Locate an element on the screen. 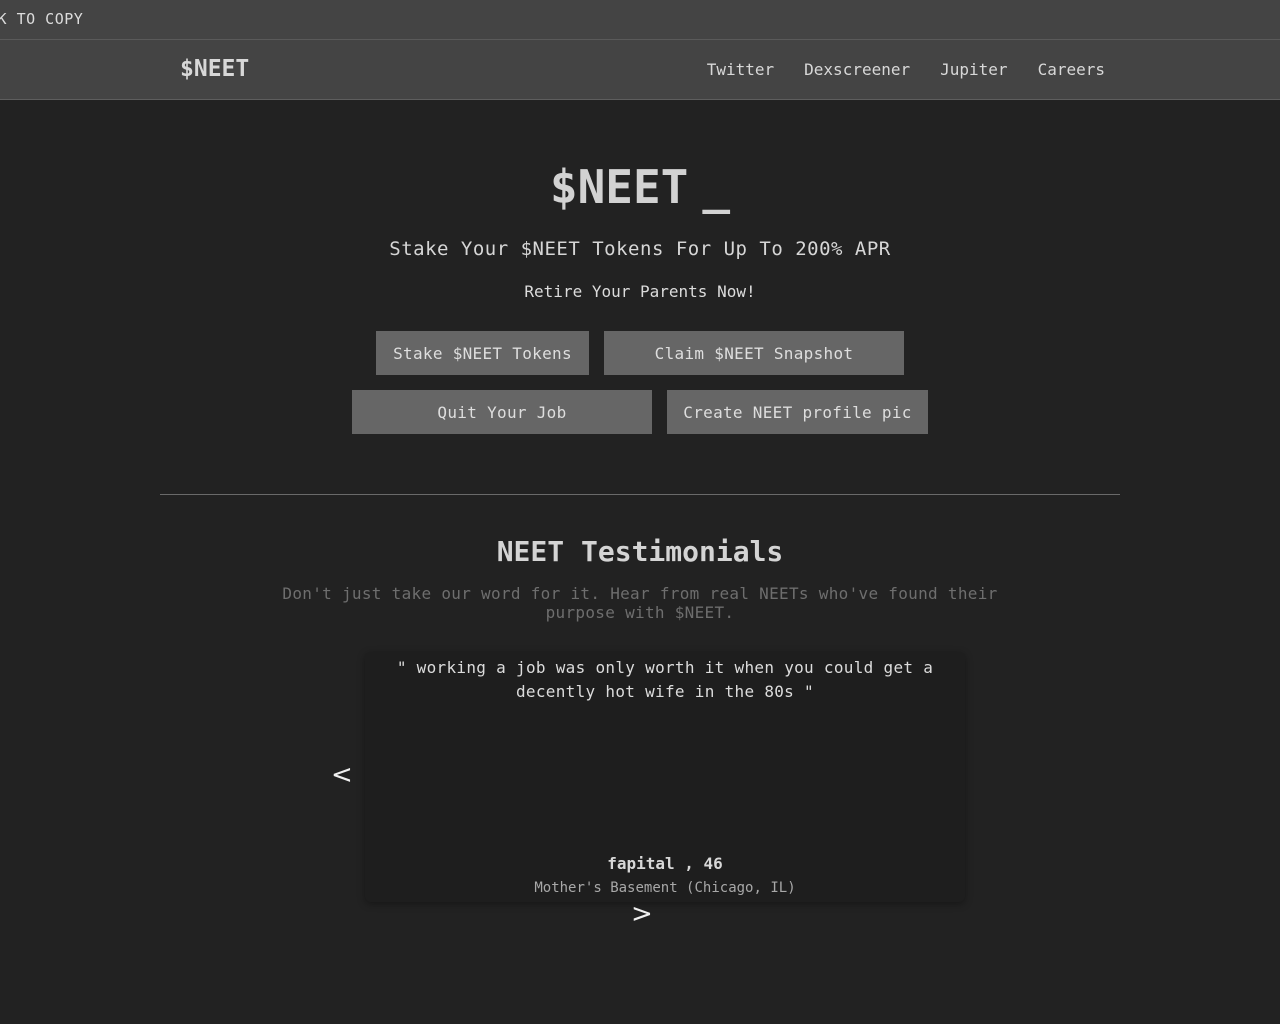 Image resolution: width=1280 pixels, height=1024 pixels. claim-snapshot-button: Claim $NEET Snapshot is located at coordinates (754, 353).